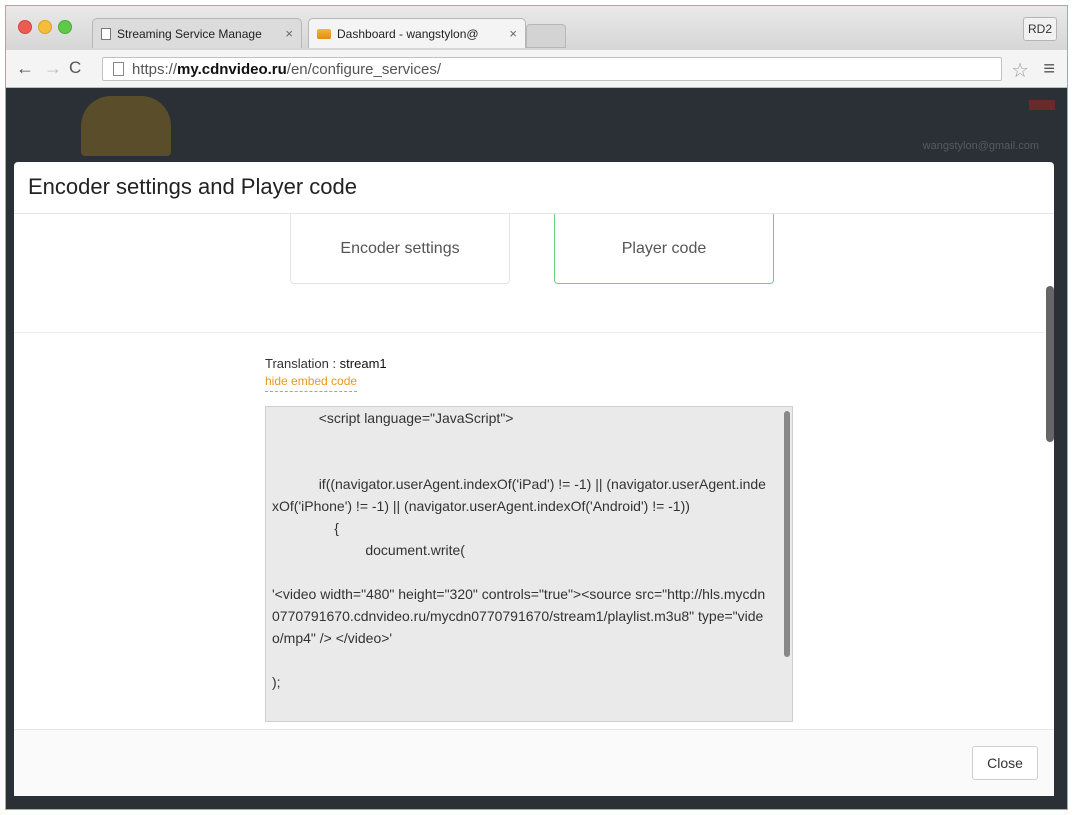 This screenshot has width=1073, height=815. I want to click on url-path: /en/configure_services/, so click(364, 69).